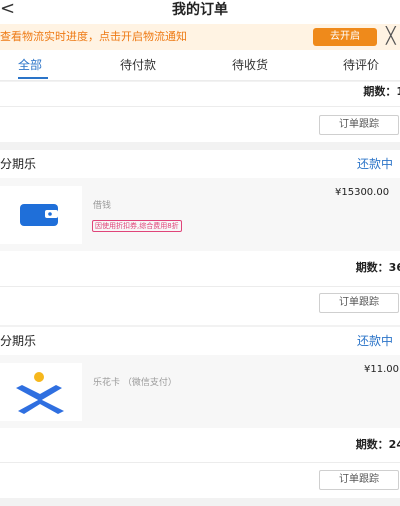 Image resolution: width=400 pixels, height=506 pixels. I want to click on tab-pending-review: 待评价, so click(361, 65).